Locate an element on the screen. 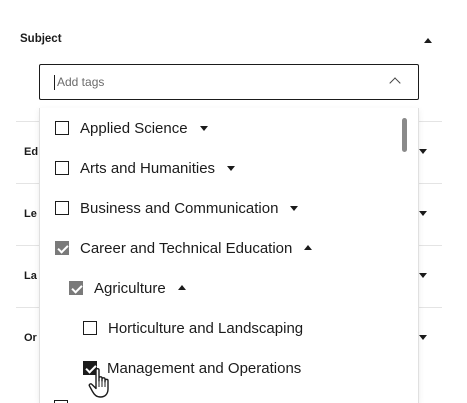 The width and height of the screenshot is (467, 403). option-career-and-technical-education: Career and Technical Education is located at coordinates (184, 248).